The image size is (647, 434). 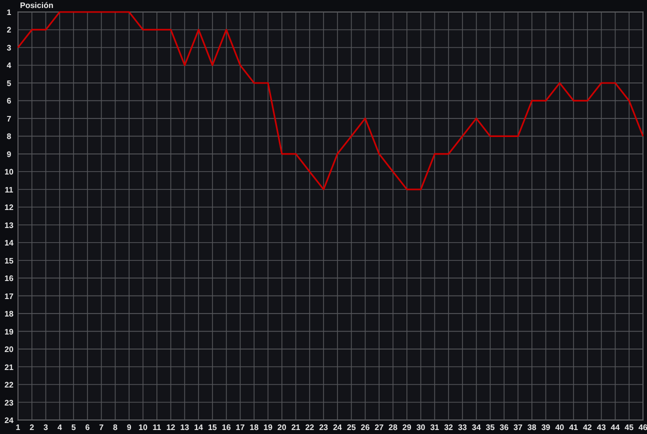 What do you see at coordinates (504, 427) in the screenshot?
I see `x-tick-label: 36` at bounding box center [504, 427].